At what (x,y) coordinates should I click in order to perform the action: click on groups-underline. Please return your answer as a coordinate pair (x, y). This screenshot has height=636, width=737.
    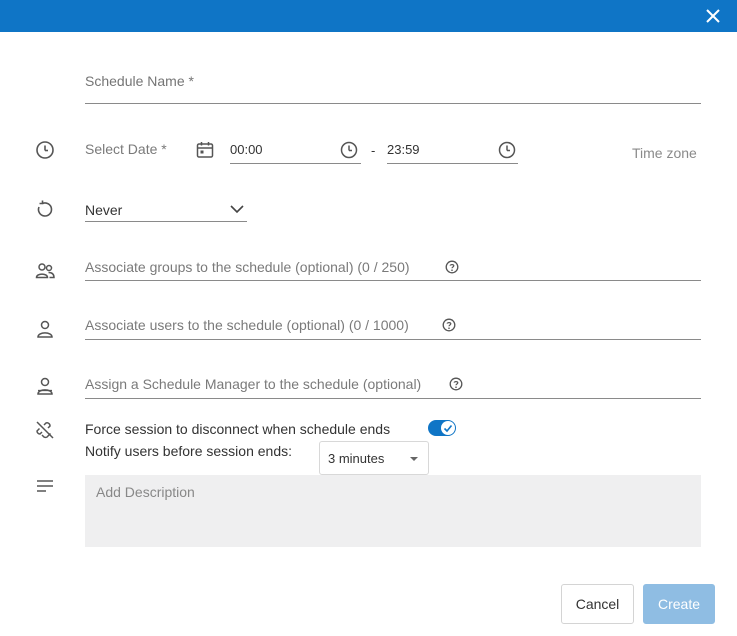
    Looking at the image, I should click on (393, 280).